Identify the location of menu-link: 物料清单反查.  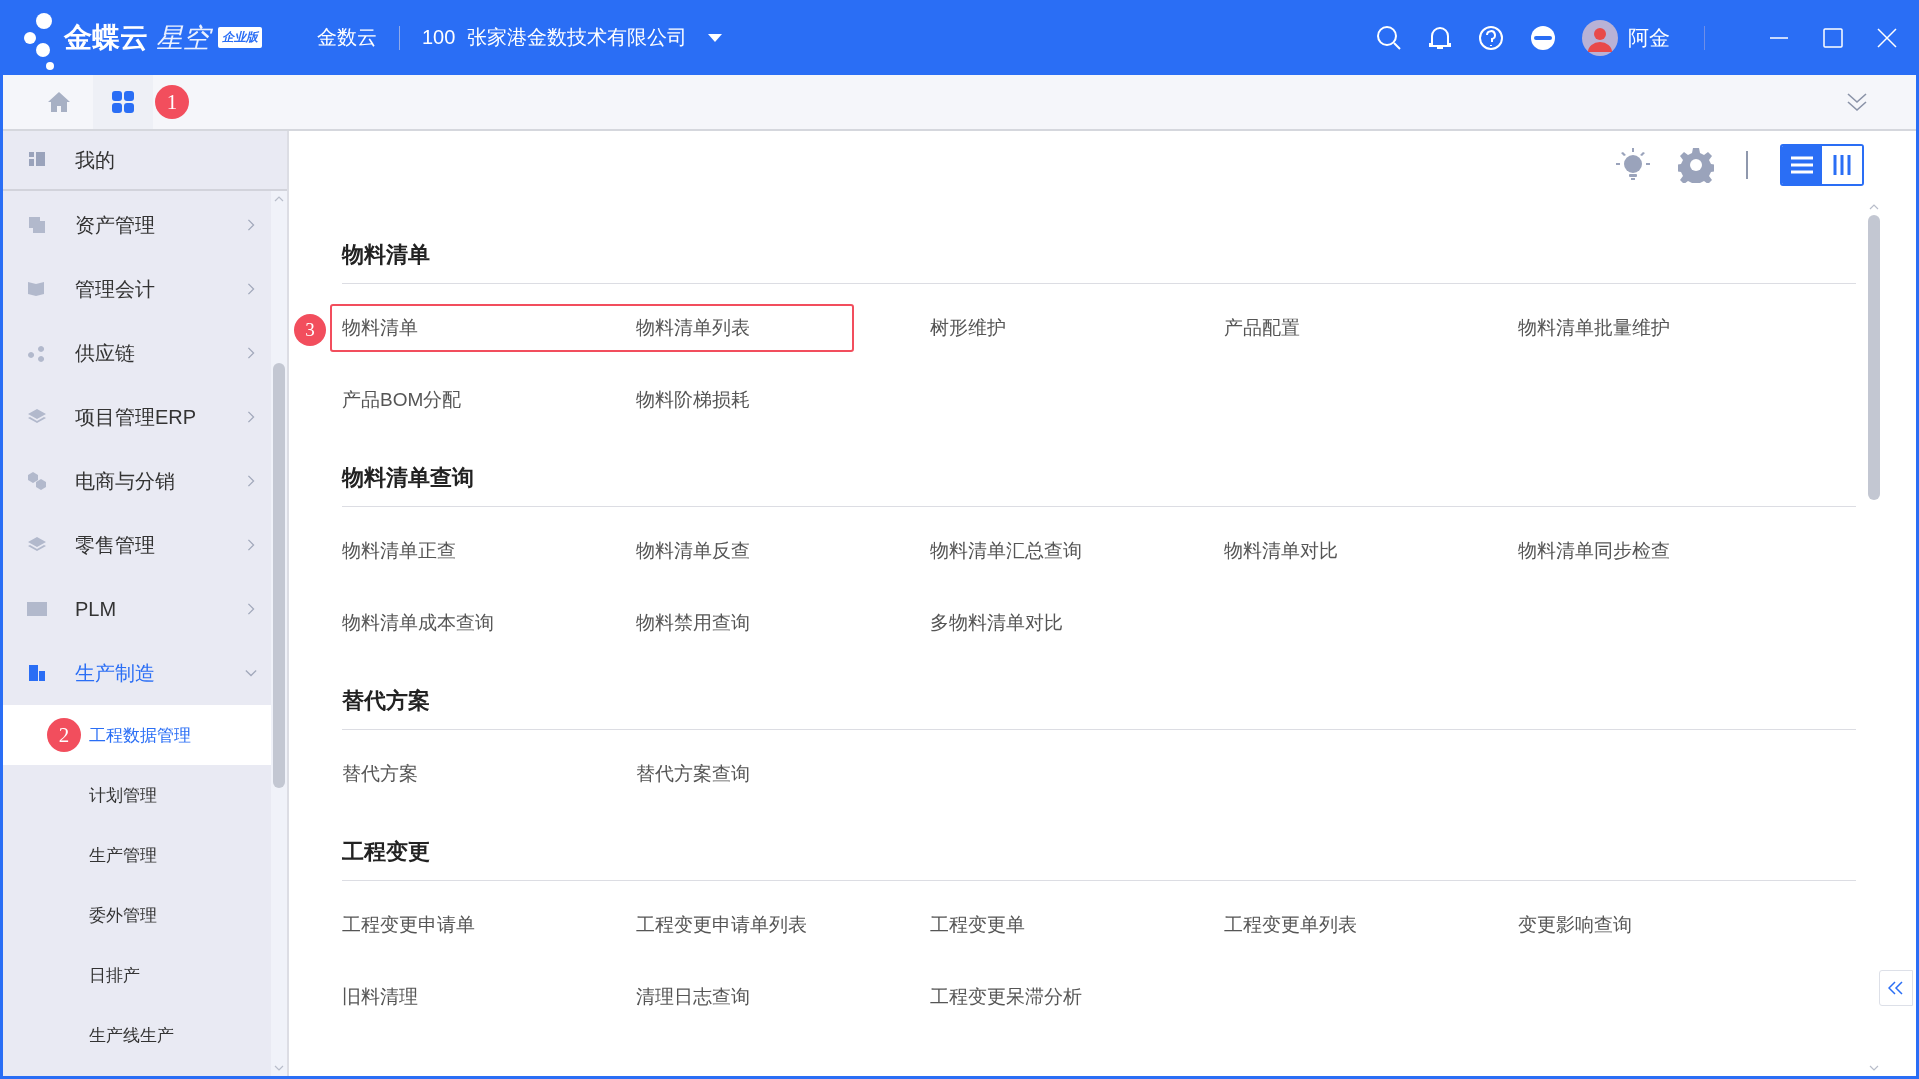
(693, 551).